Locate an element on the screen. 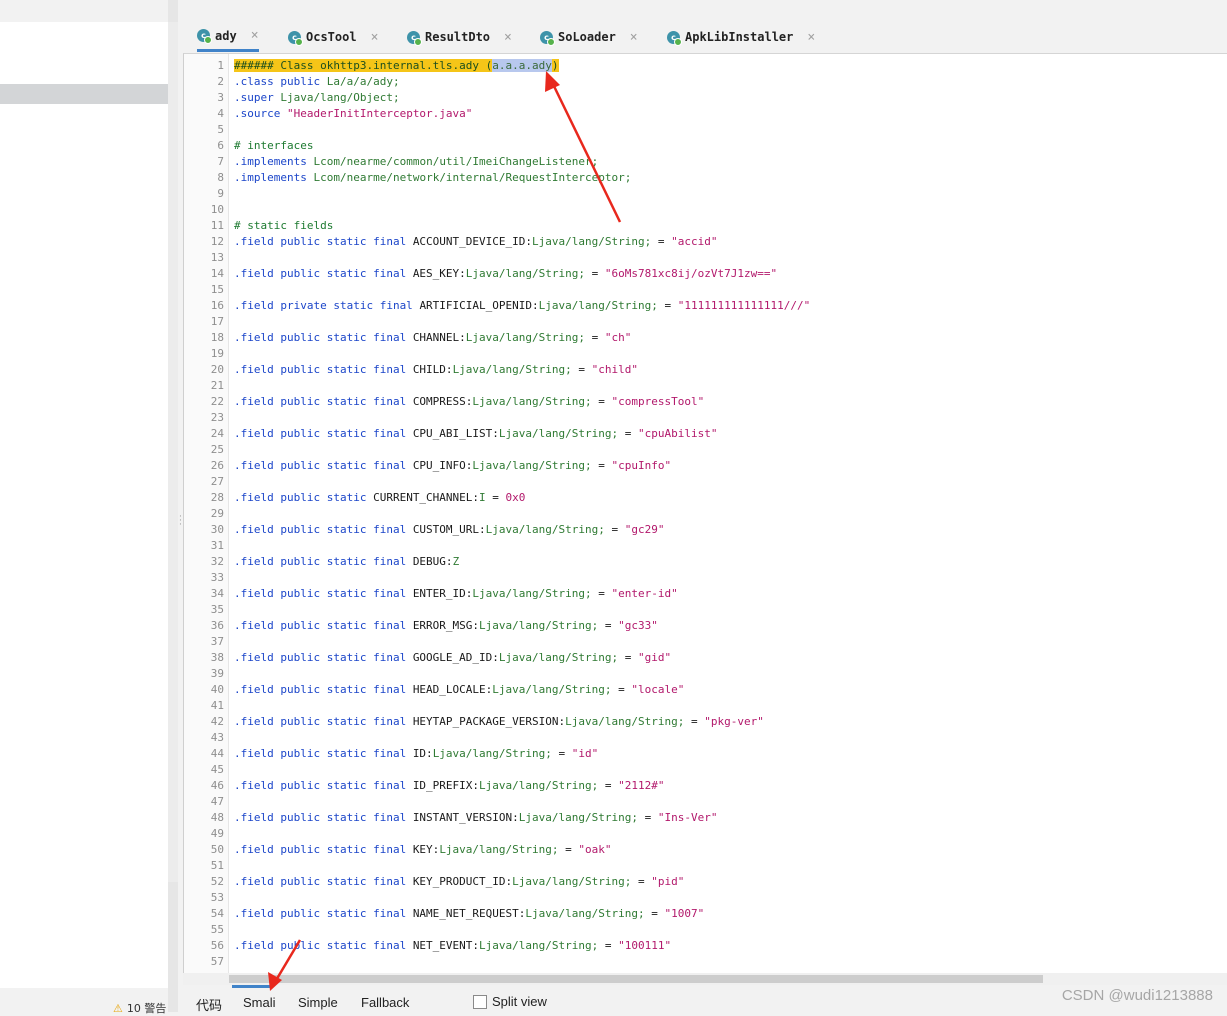 Image resolution: width=1227 pixels, height=1016 pixels. annotation-arrow-top is located at coordinates (583, 147).